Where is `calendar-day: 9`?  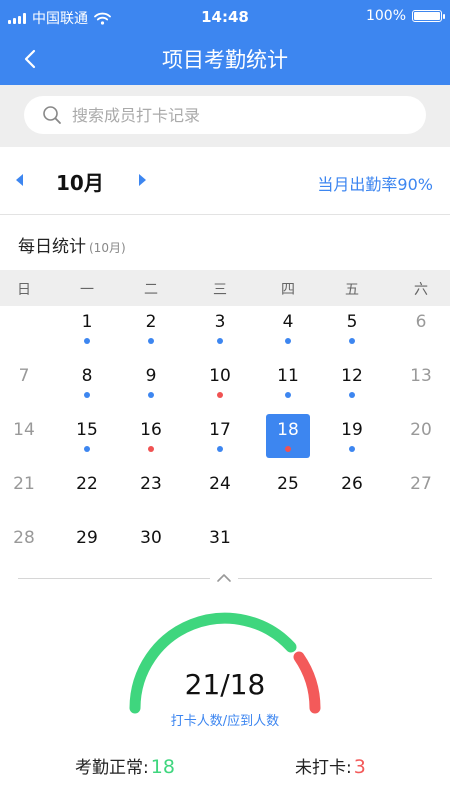 calendar-day: 9 is located at coordinates (151, 382).